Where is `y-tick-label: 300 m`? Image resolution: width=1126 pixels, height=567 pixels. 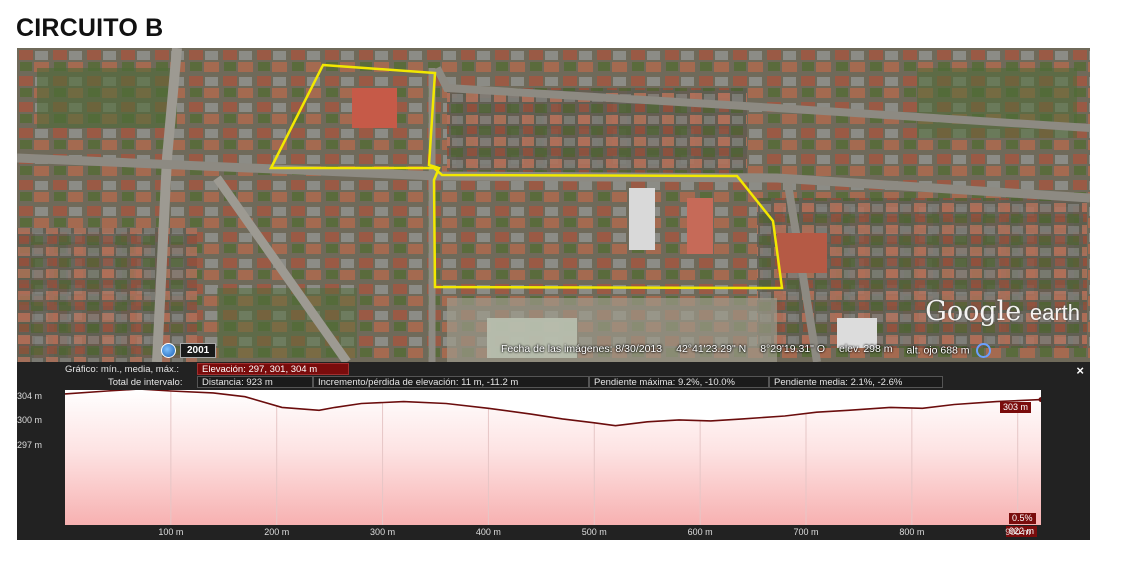
y-tick-label: 300 m is located at coordinates (30, 420).